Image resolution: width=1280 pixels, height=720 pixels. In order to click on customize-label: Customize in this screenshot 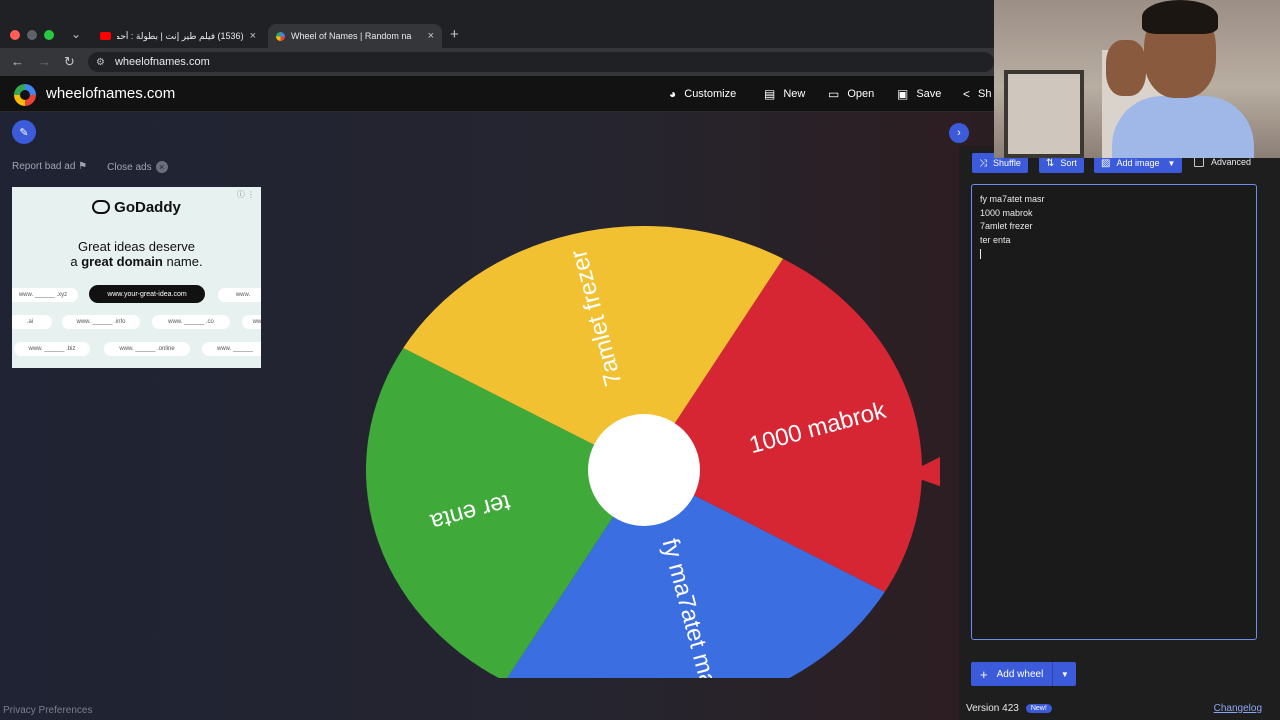, I will do `click(710, 94)`.